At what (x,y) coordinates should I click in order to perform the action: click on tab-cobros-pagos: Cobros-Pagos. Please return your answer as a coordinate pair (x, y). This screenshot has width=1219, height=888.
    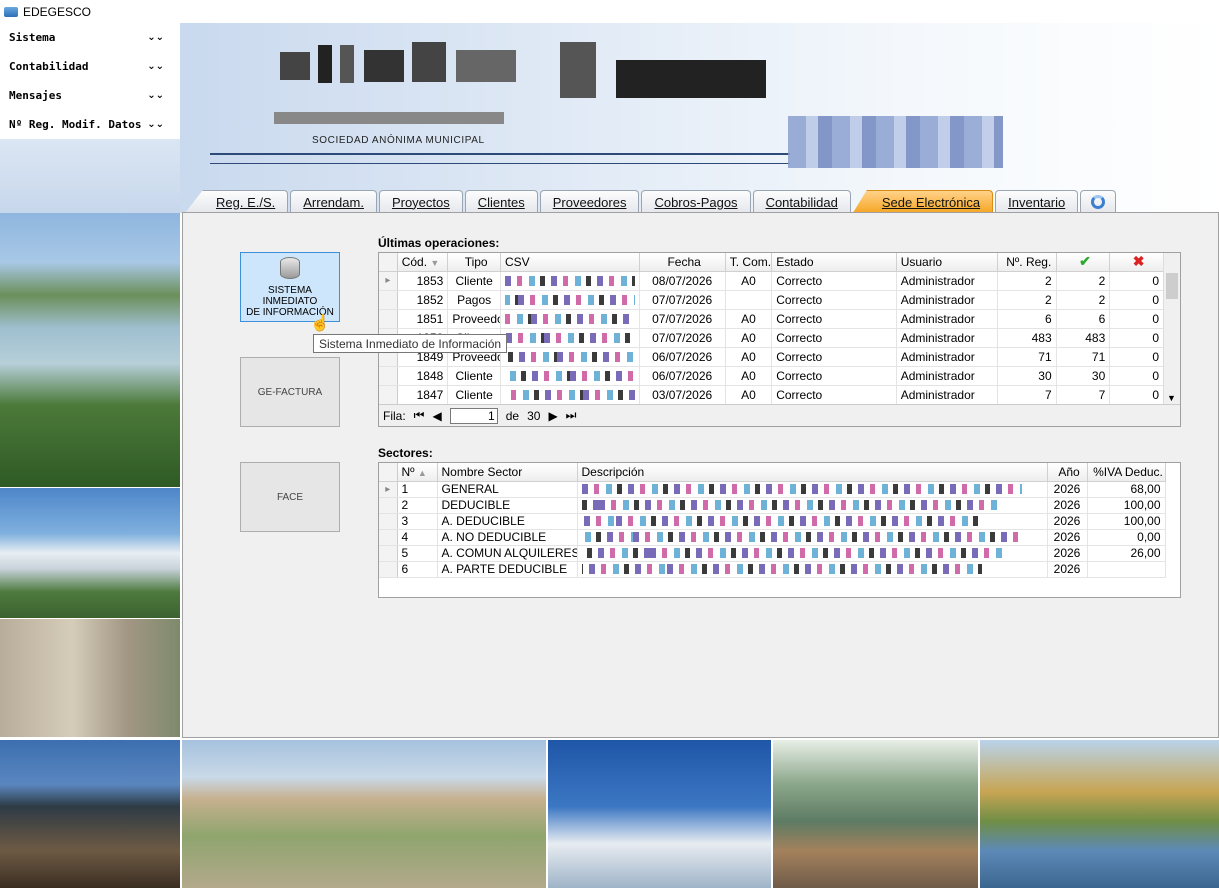
    Looking at the image, I should click on (696, 201).